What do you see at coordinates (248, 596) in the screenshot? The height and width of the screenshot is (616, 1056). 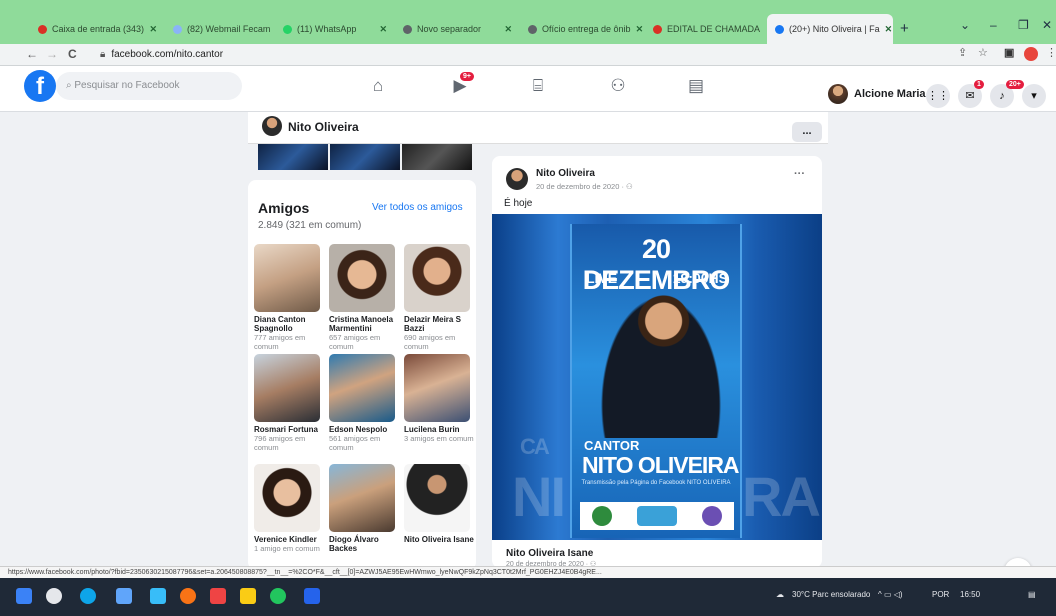 I see `folder-icon` at bounding box center [248, 596].